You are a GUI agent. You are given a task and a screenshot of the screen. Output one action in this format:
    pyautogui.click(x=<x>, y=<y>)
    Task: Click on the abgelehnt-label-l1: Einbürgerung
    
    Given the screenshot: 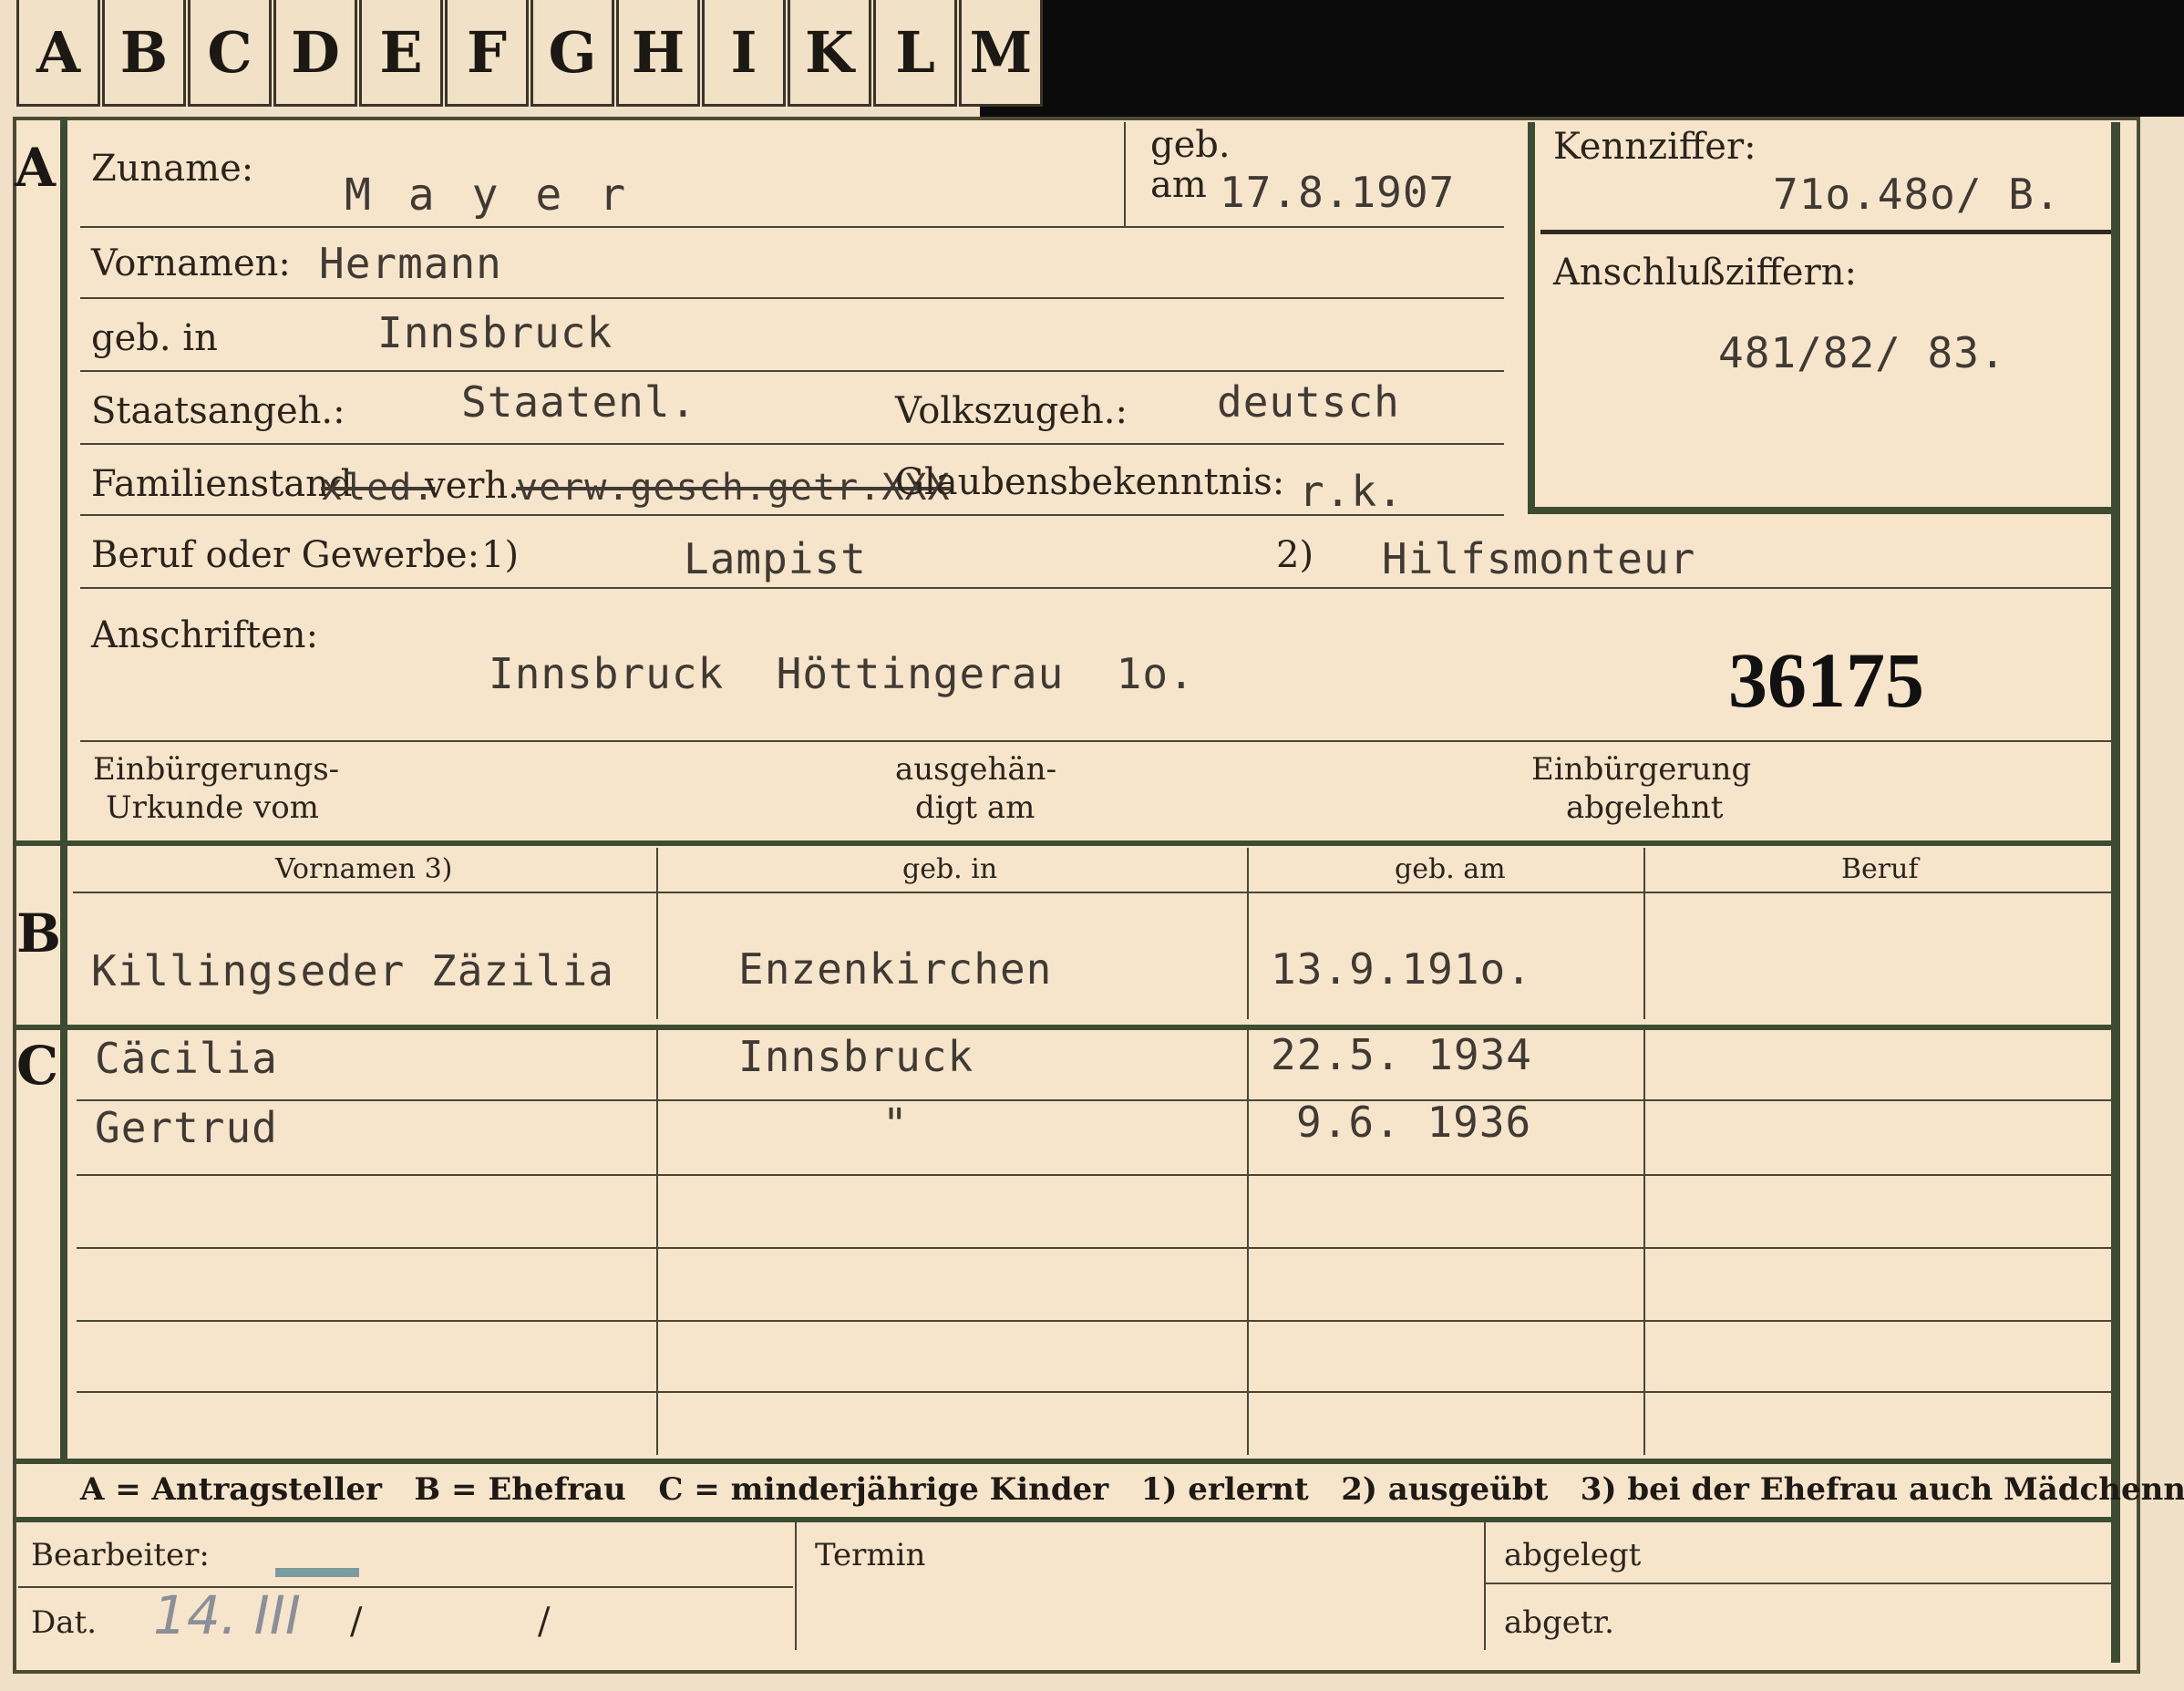 What is the action you would take?
    pyautogui.click(x=1641, y=769)
    